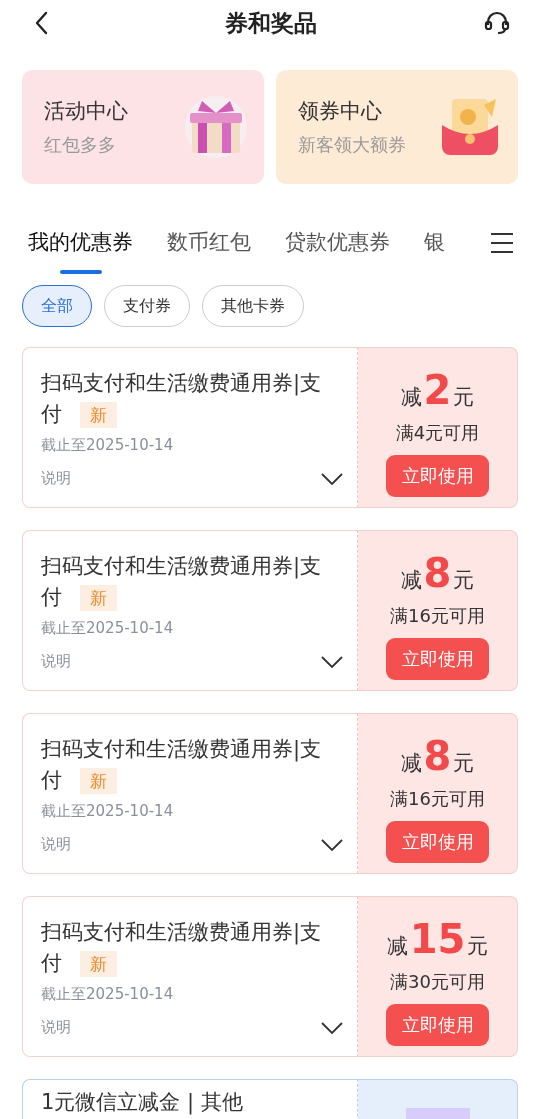  Describe the element at coordinates (209, 251) in the screenshot. I see `tab: 数币红包` at that location.